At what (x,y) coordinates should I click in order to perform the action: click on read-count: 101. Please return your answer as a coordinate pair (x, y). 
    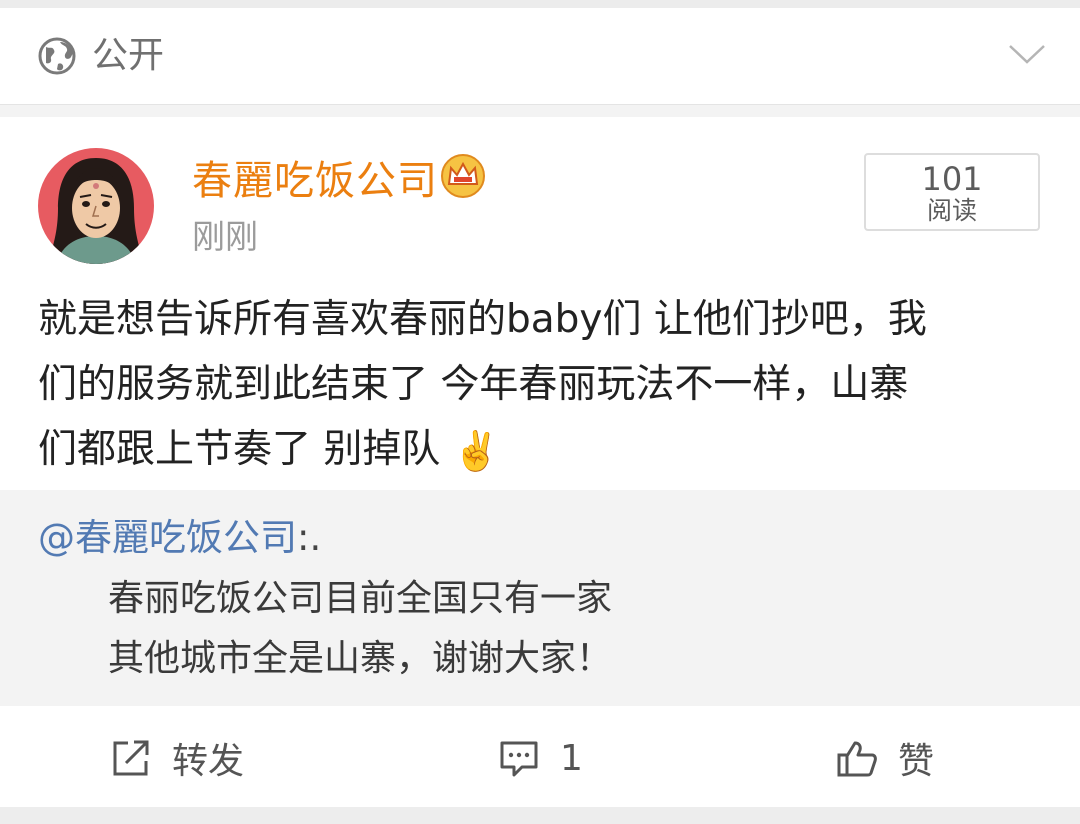
    Looking at the image, I should click on (952, 179).